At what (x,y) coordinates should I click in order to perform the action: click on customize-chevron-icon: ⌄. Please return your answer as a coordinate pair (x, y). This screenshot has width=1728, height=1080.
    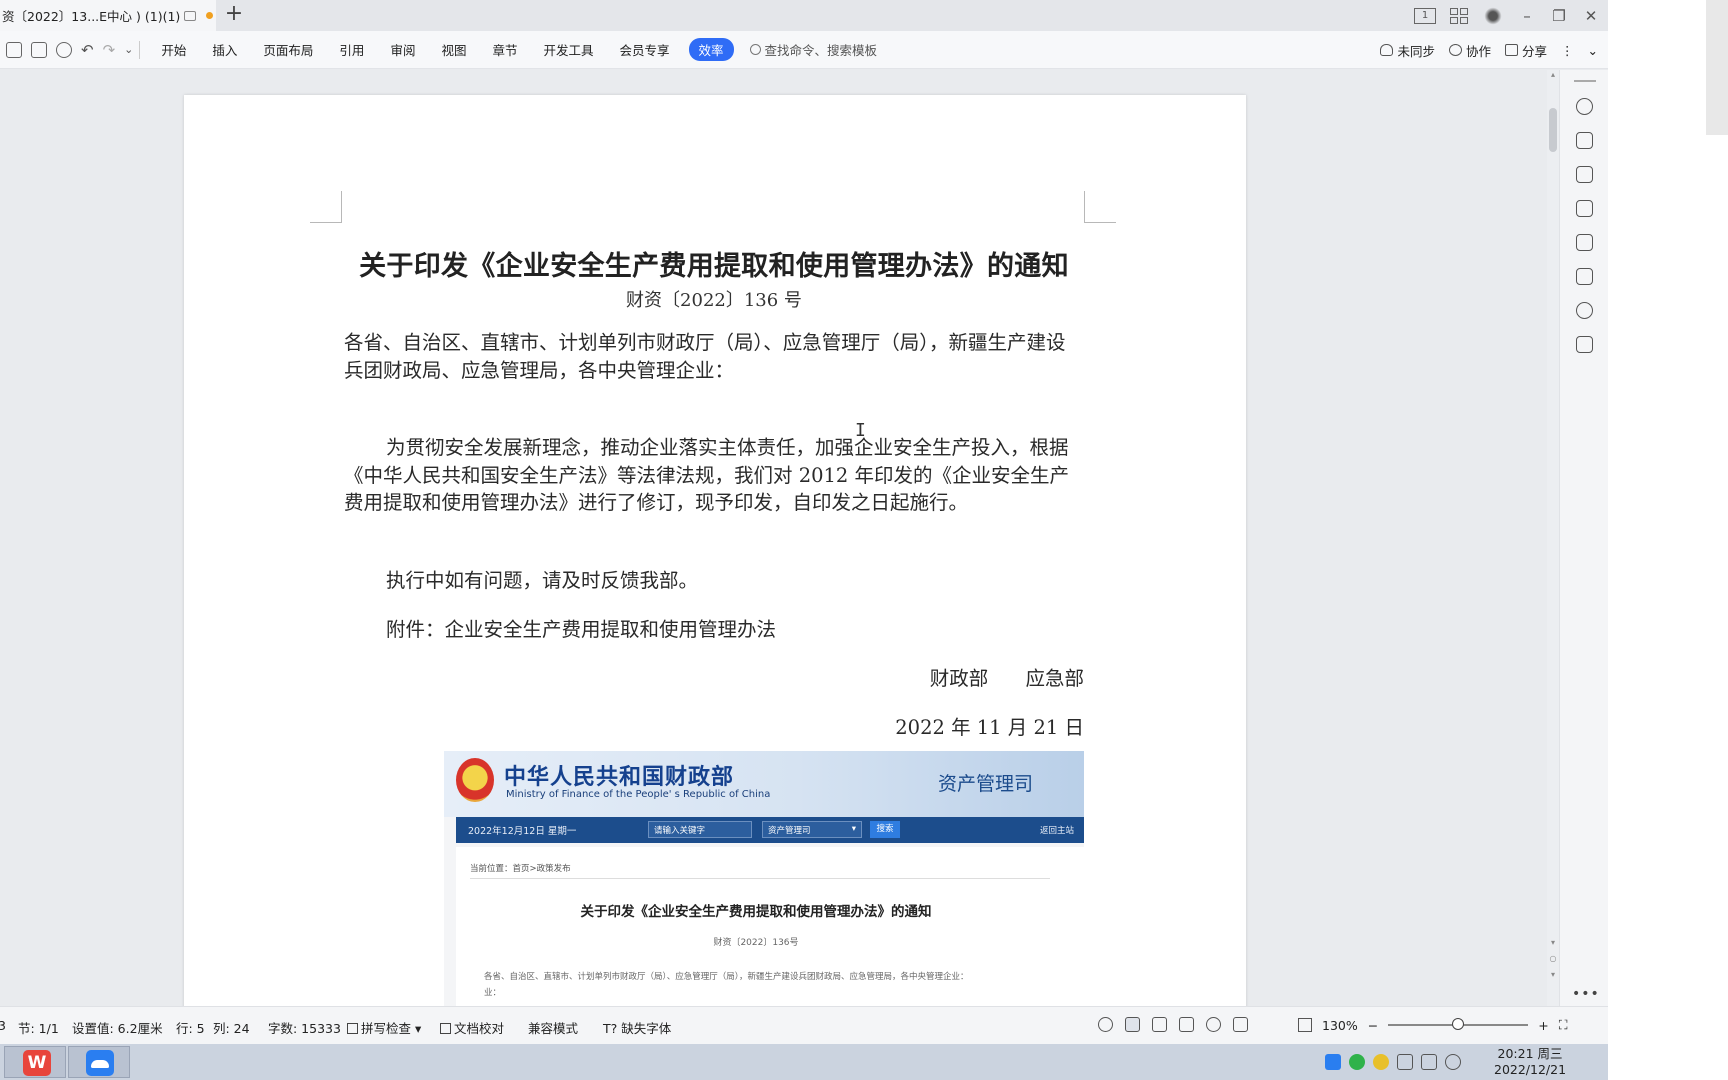
    Looking at the image, I should click on (128, 50).